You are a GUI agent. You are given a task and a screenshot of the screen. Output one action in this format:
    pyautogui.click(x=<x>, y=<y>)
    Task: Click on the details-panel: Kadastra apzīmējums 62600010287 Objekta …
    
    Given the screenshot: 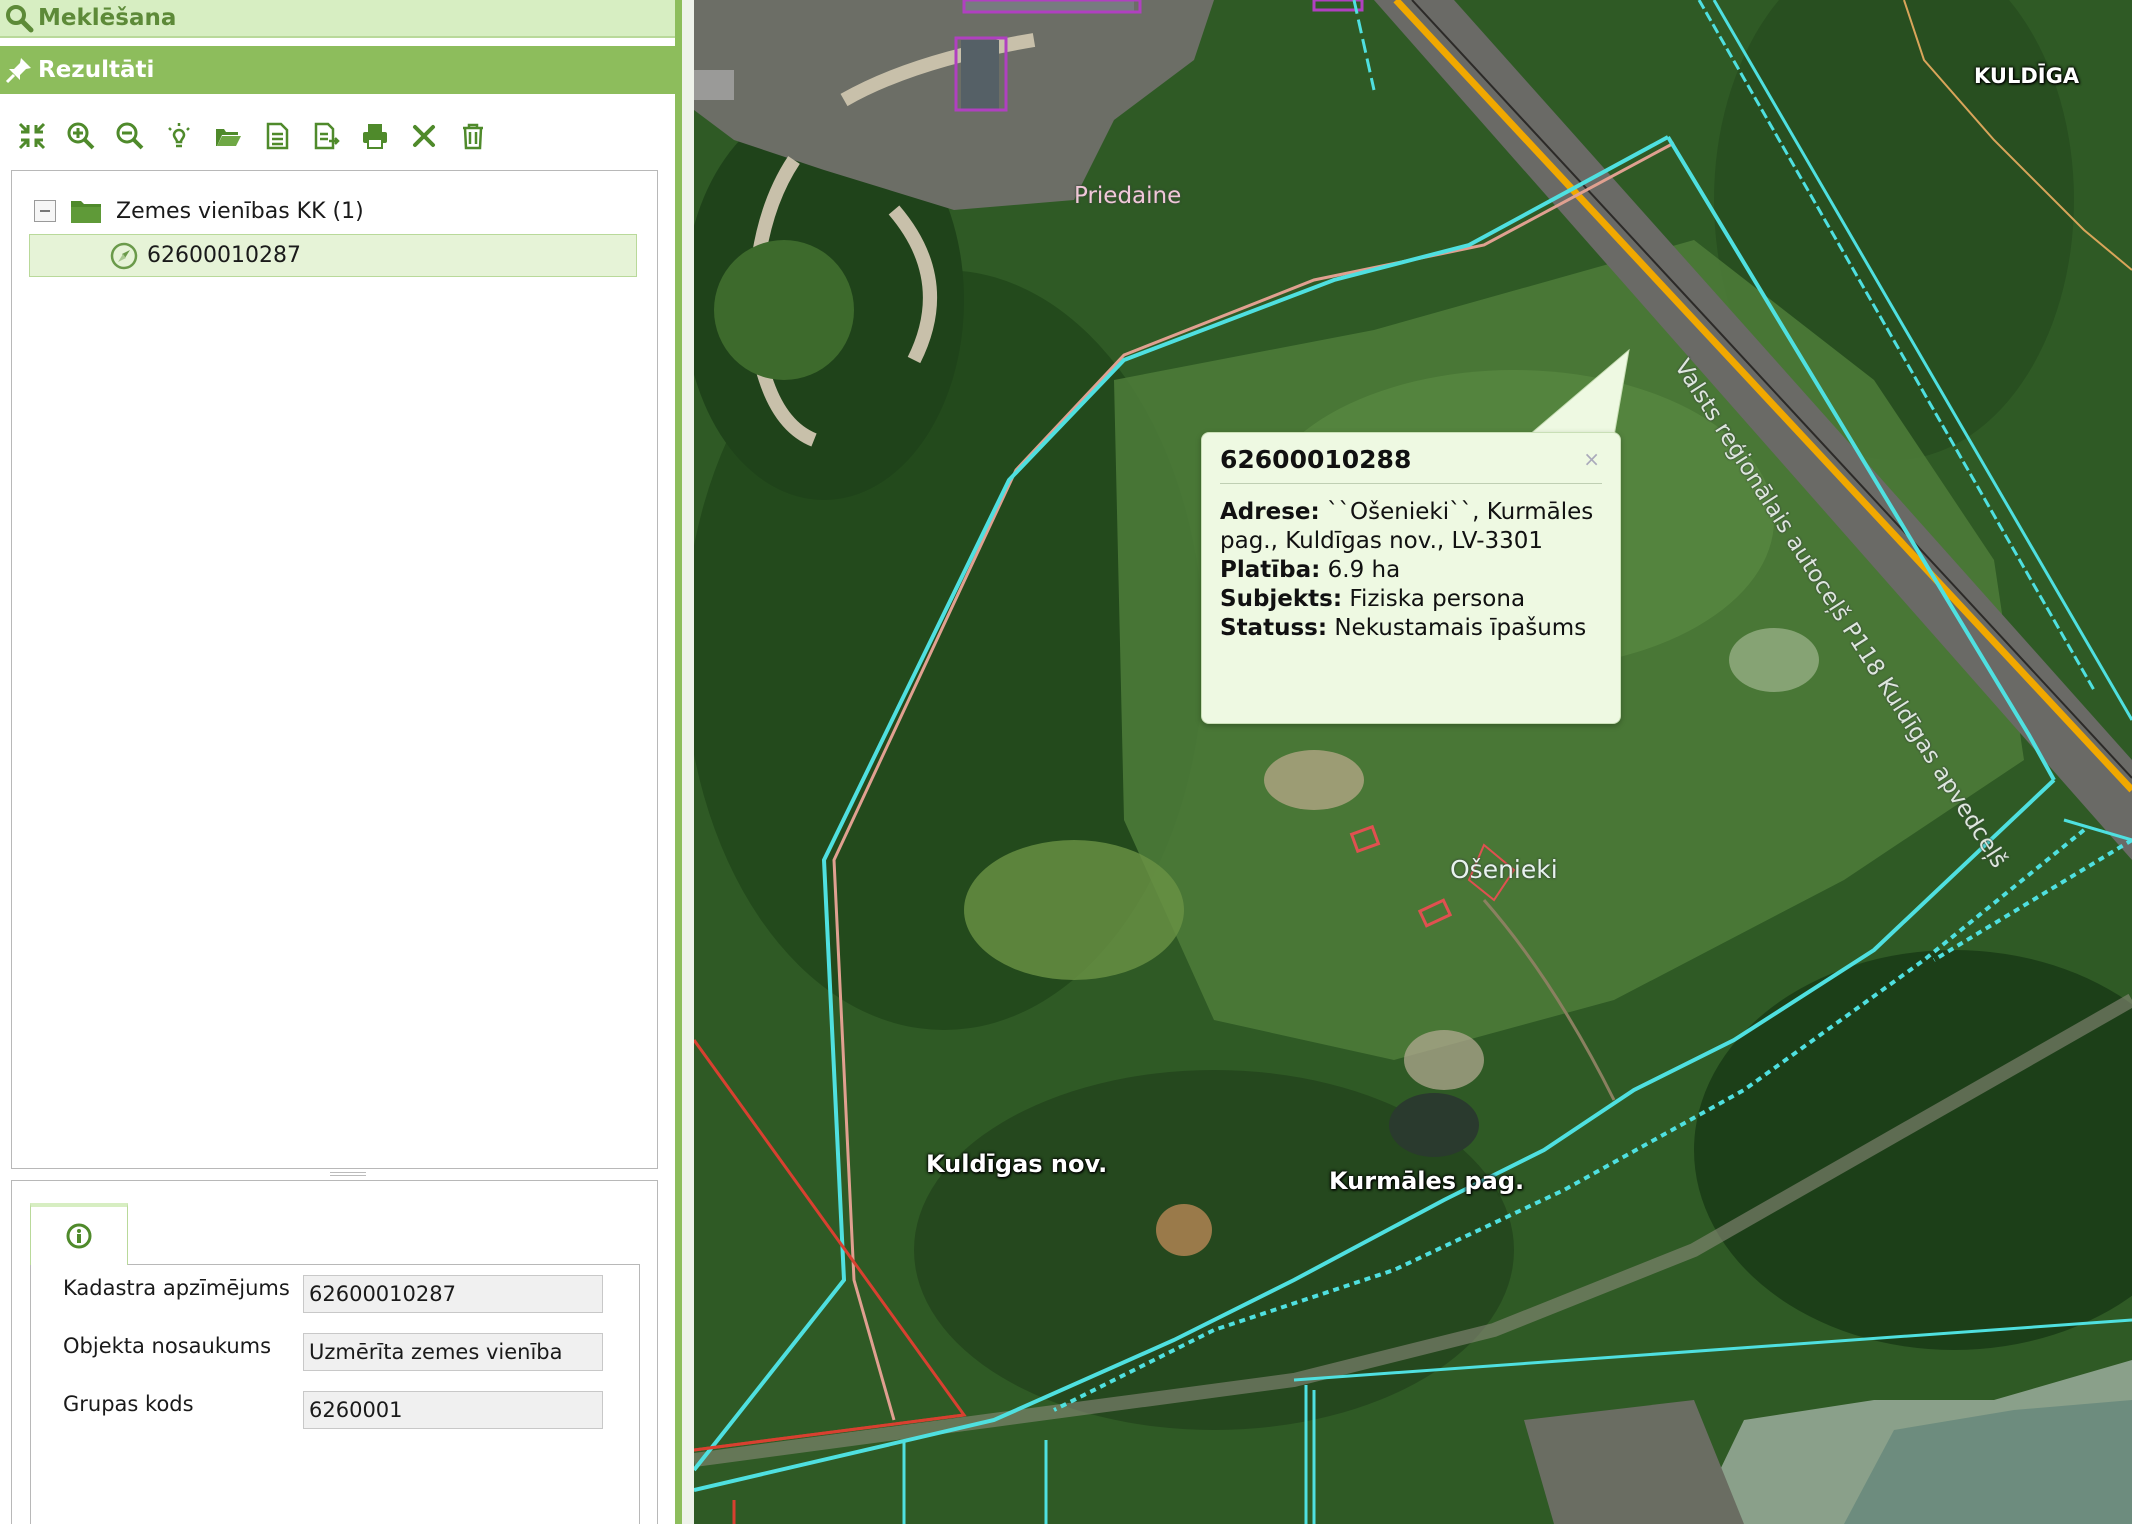 What is the action you would take?
    pyautogui.click(x=334, y=1352)
    